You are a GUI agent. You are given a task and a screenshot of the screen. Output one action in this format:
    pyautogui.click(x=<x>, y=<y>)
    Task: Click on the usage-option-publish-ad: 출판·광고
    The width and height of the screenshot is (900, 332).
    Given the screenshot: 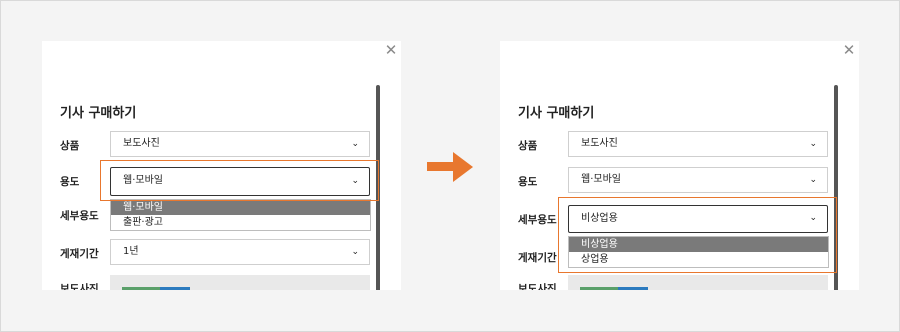 What is the action you would take?
    pyautogui.click(x=240, y=222)
    